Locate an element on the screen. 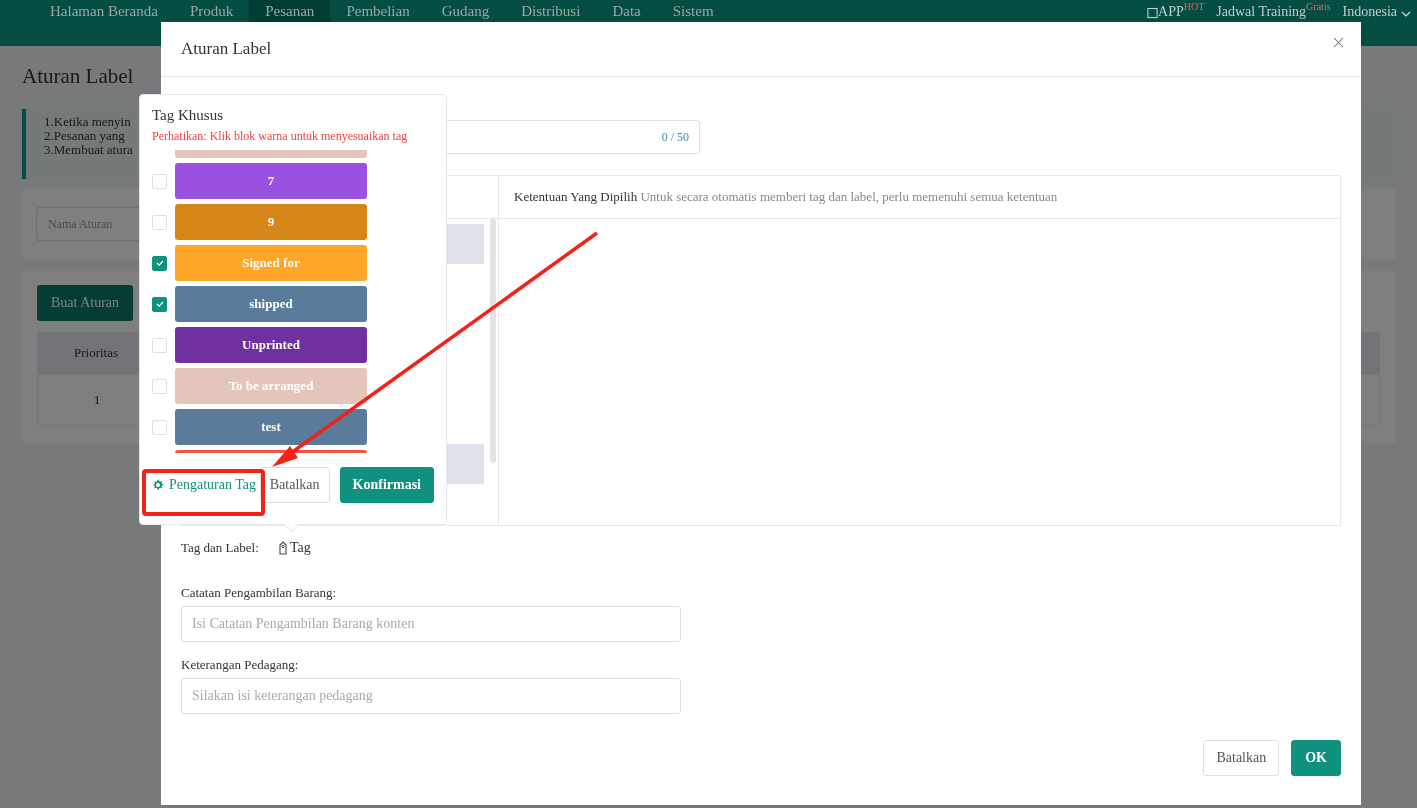 Image resolution: width=1417 pixels, height=808 pixels. merchant-note-field: Silakan isi keterangan pedagang is located at coordinates (431, 696).